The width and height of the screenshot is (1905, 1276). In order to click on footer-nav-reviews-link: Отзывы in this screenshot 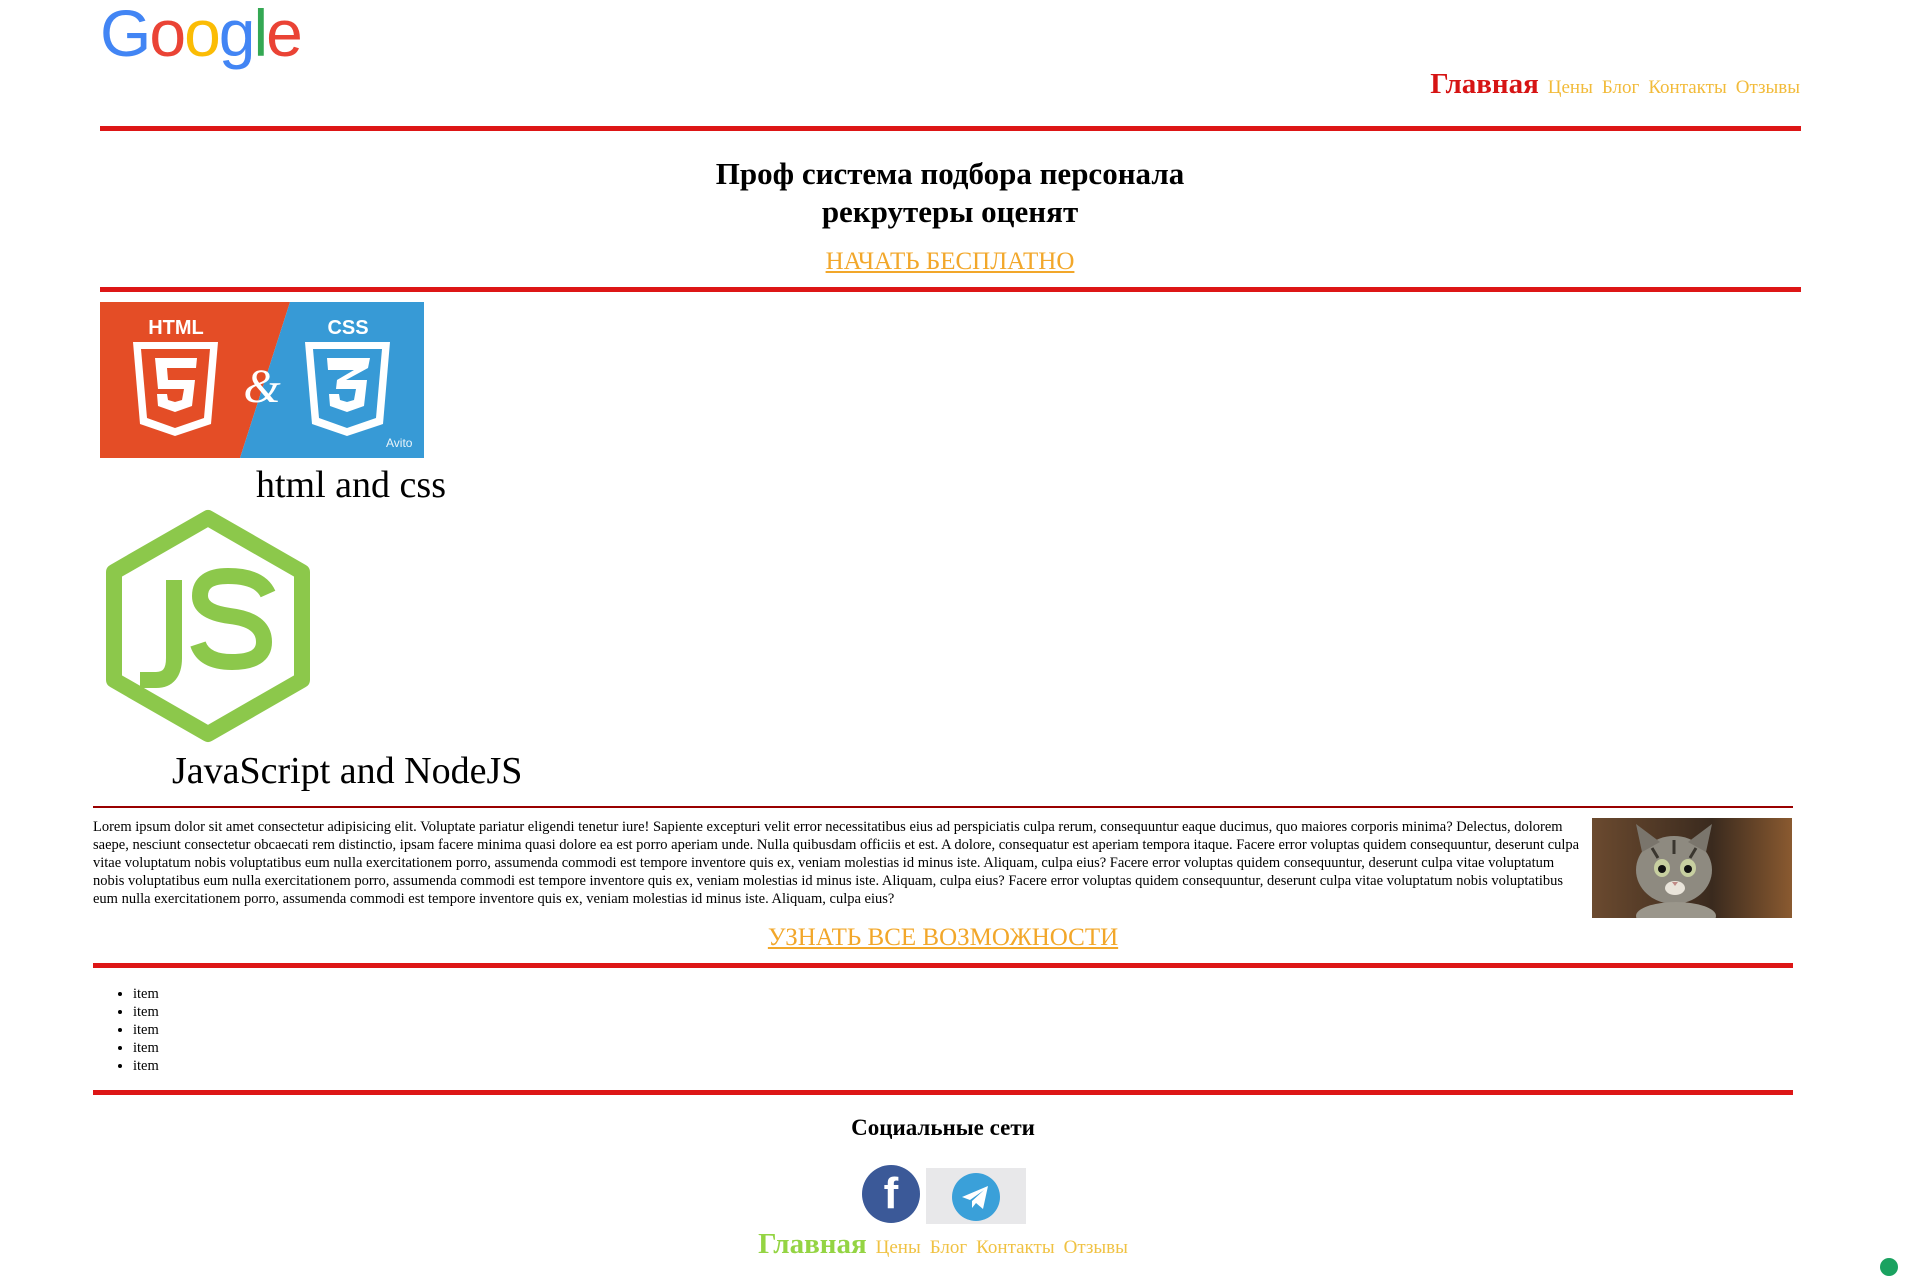, I will do `click(1096, 1247)`.